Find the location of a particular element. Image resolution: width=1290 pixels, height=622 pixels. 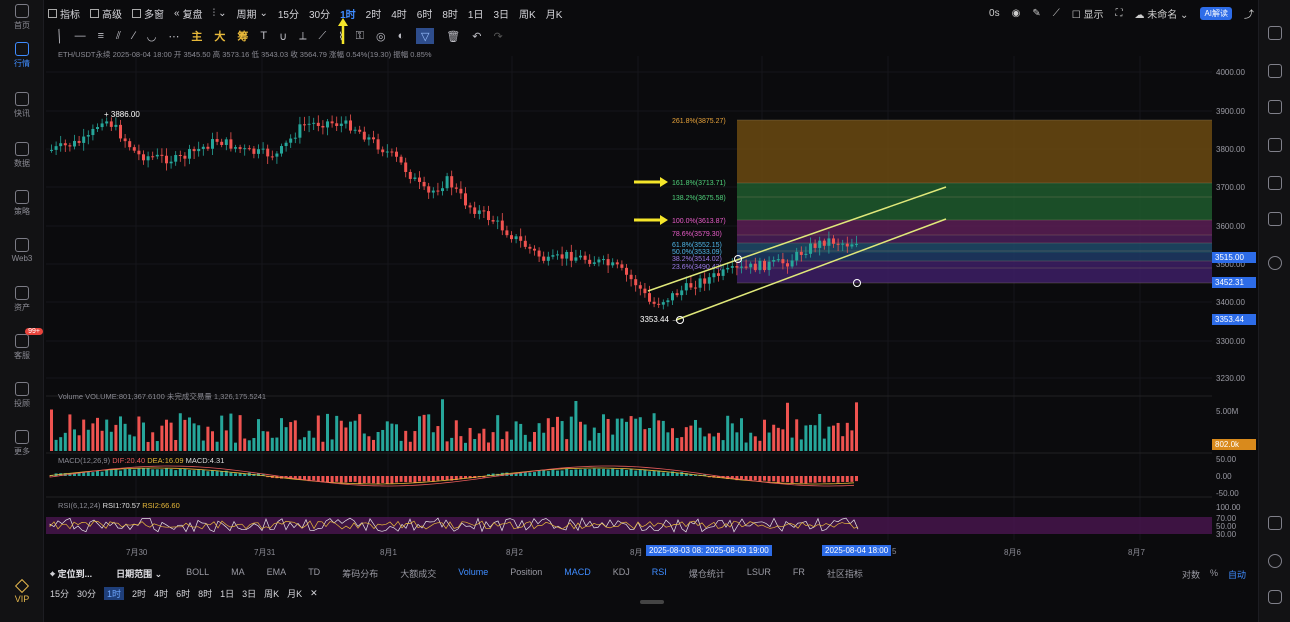

sidebar-item-home: 首页 is located at coordinates (22, 17).